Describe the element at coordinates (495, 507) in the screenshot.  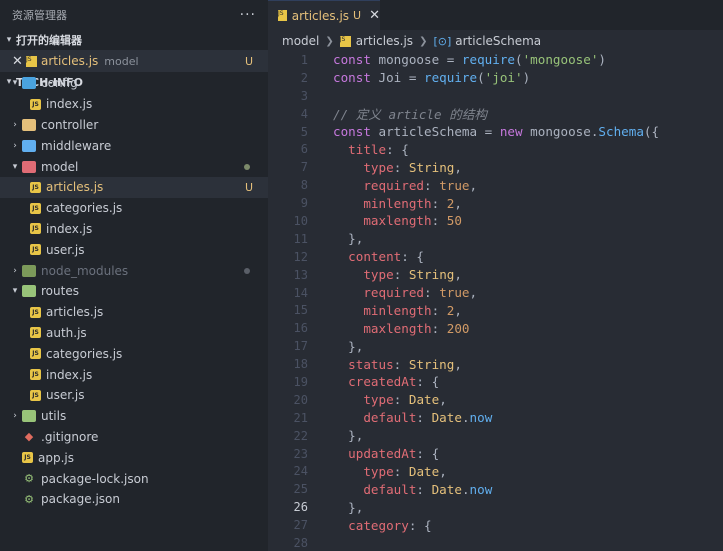
I see `code-line: 26 },` at that location.